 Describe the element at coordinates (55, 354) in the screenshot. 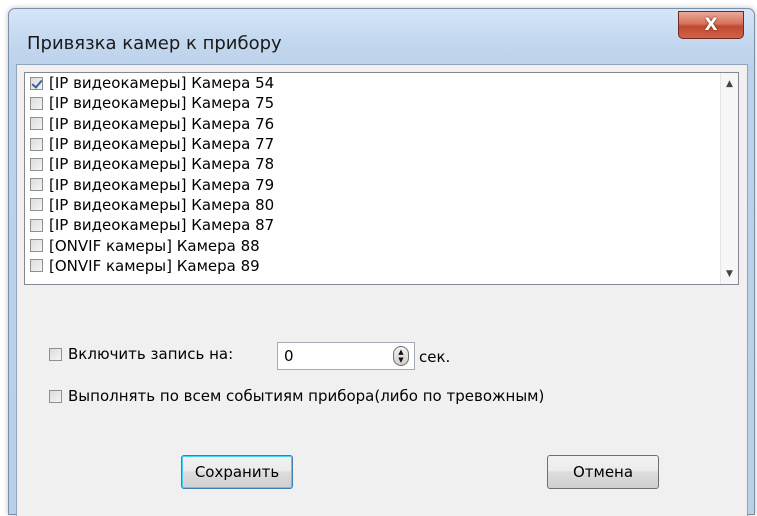

I see `record-checkbox` at that location.